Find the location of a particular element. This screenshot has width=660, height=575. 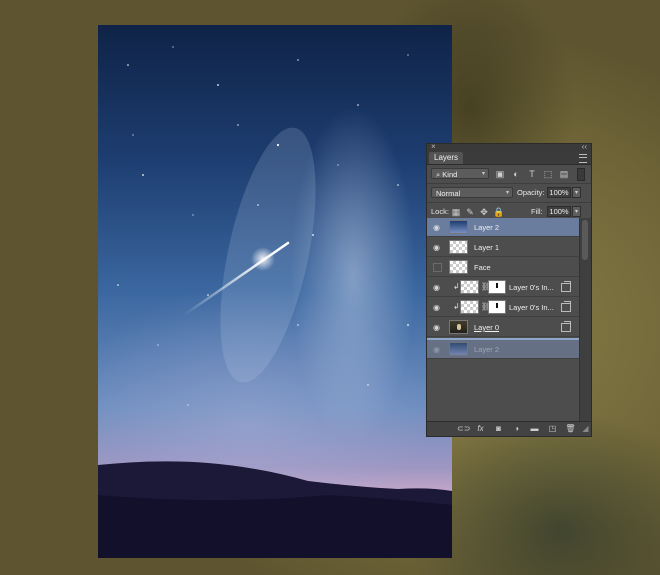

link-layers-icon: ⊂⊃ is located at coordinates (463, 429).